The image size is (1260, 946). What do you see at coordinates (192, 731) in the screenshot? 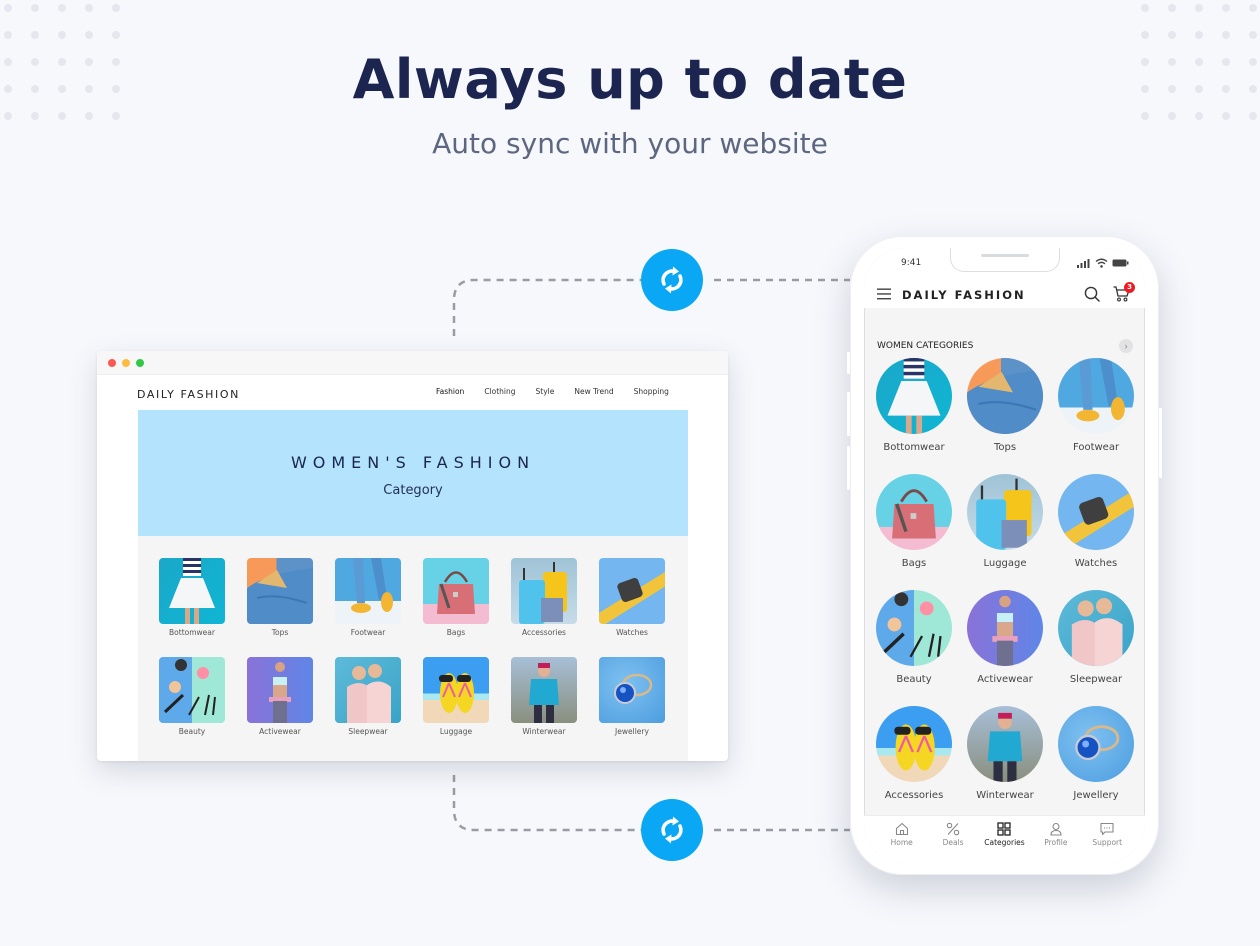
I see `category-label: Beauty` at bounding box center [192, 731].